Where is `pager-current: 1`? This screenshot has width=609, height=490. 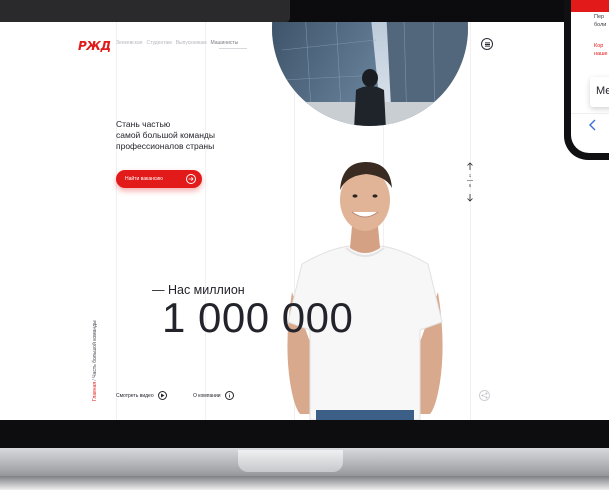 pager-current: 1 is located at coordinates (470, 175).